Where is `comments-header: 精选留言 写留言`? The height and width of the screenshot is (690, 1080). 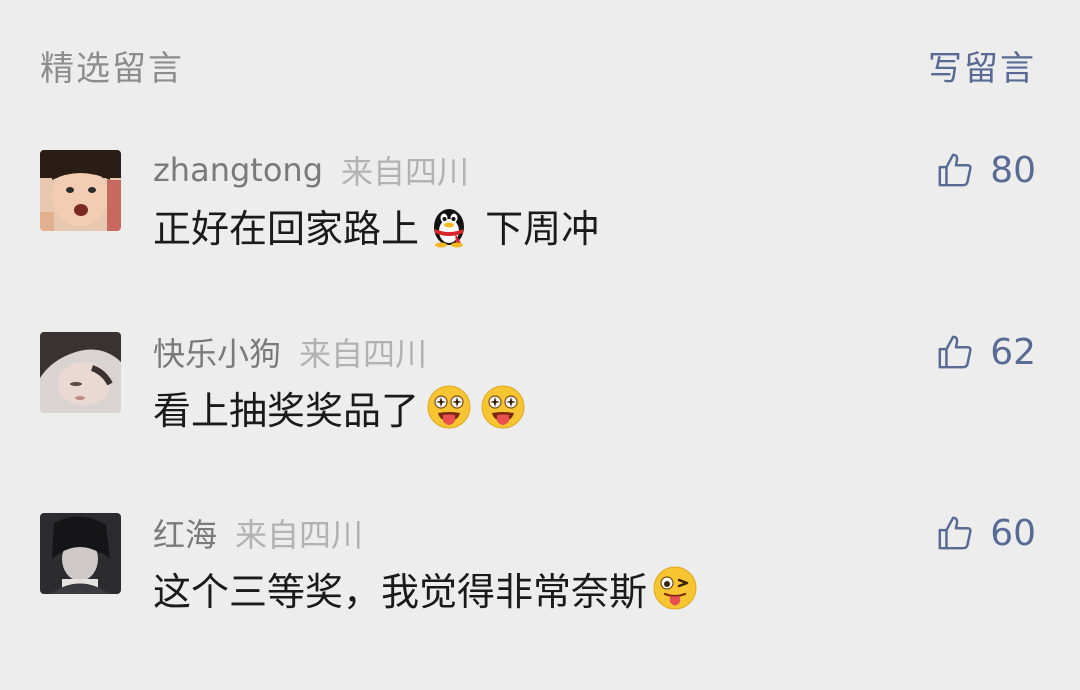 comments-header: 精选留言 写留言 is located at coordinates (538, 65).